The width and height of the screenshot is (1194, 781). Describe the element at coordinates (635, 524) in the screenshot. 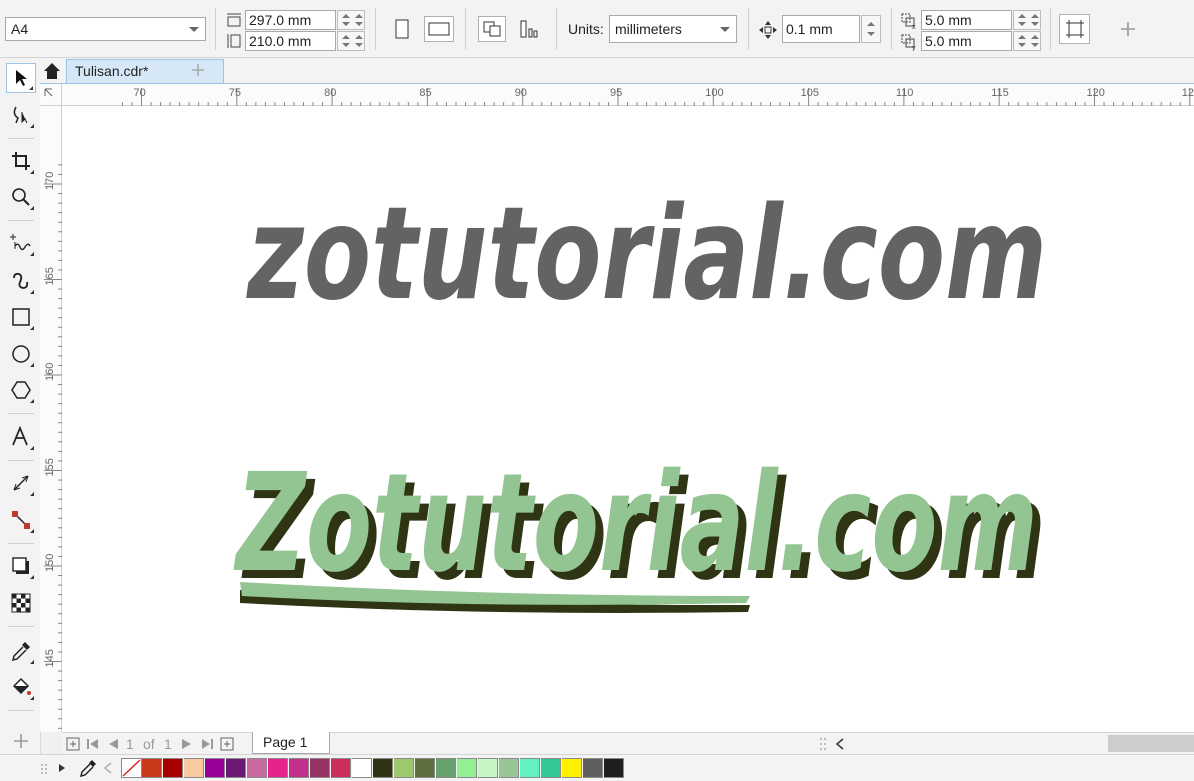

I see `artwork-styled-text: Zotutorial.com` at that location.